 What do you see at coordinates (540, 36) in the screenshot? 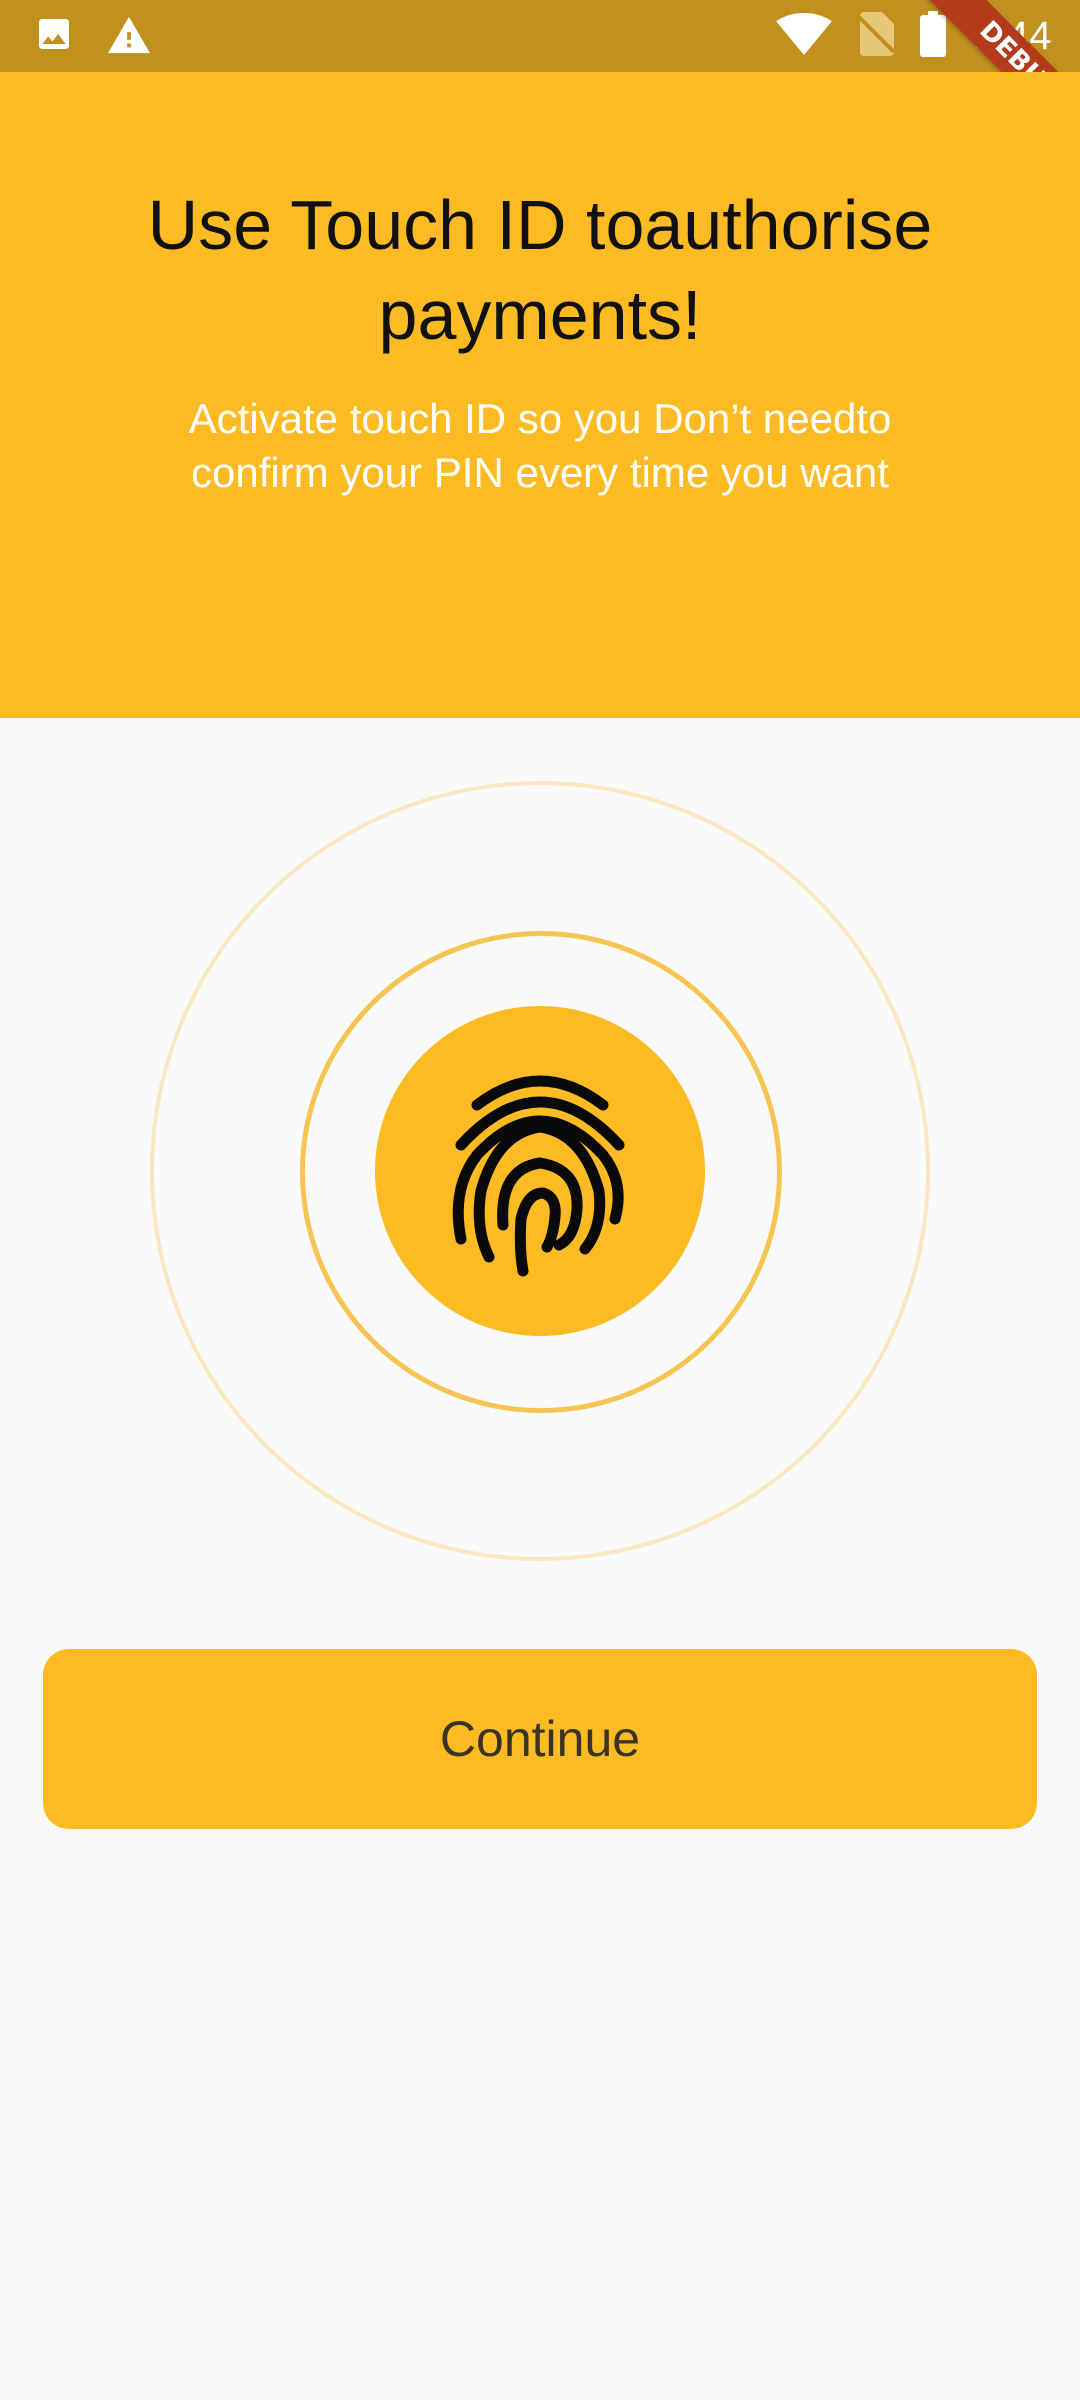
I see `status-bar: 9:44` at bounding box center [540, 36].